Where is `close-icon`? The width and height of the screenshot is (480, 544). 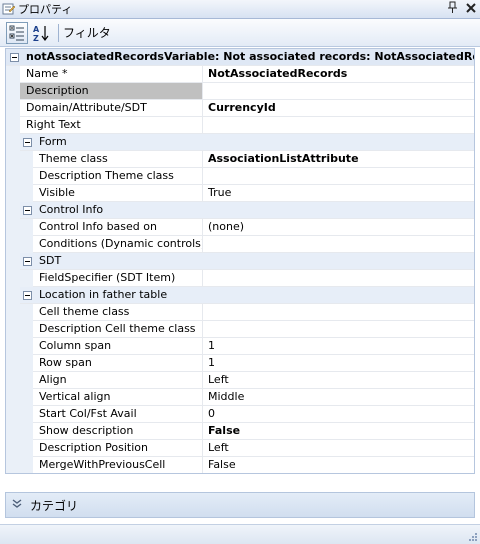
close-icon is located at coordinates (471, 9).